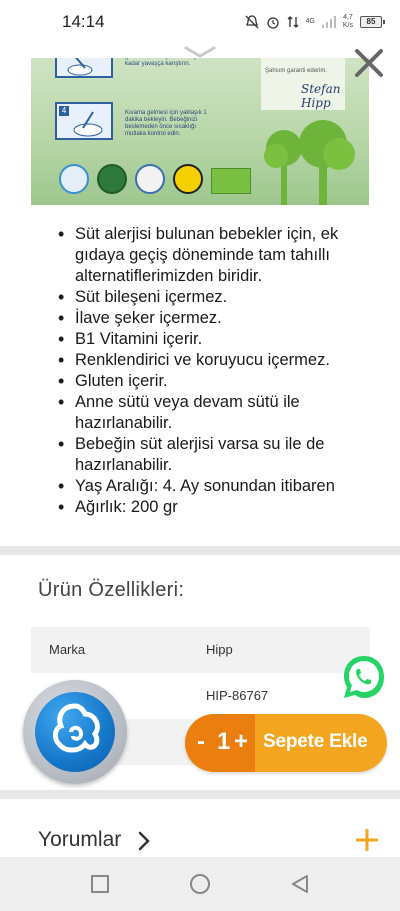  Describe the element at coordinates (201, 742) in the screenshot. I see `quantity-minus-button: -` at that location.